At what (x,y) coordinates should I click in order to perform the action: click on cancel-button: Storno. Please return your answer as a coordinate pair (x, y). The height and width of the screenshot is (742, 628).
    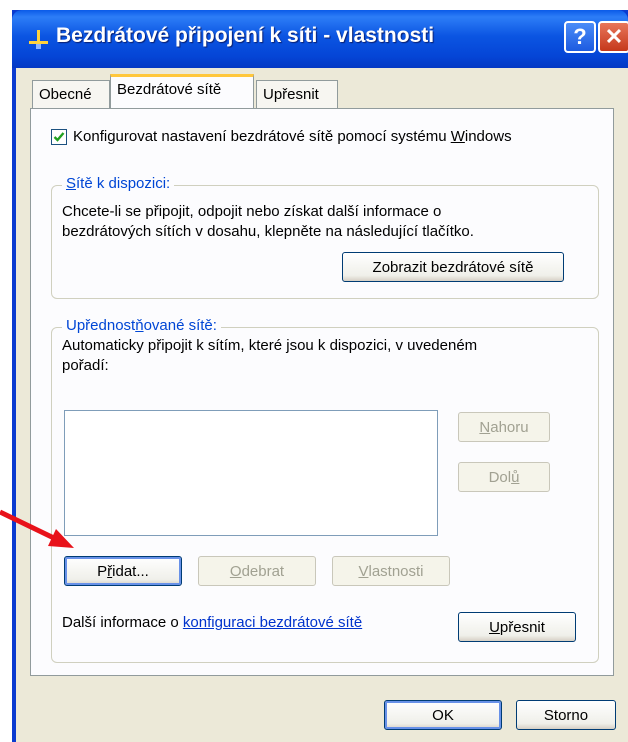
    Looking at the image, I should click on (566, 715).